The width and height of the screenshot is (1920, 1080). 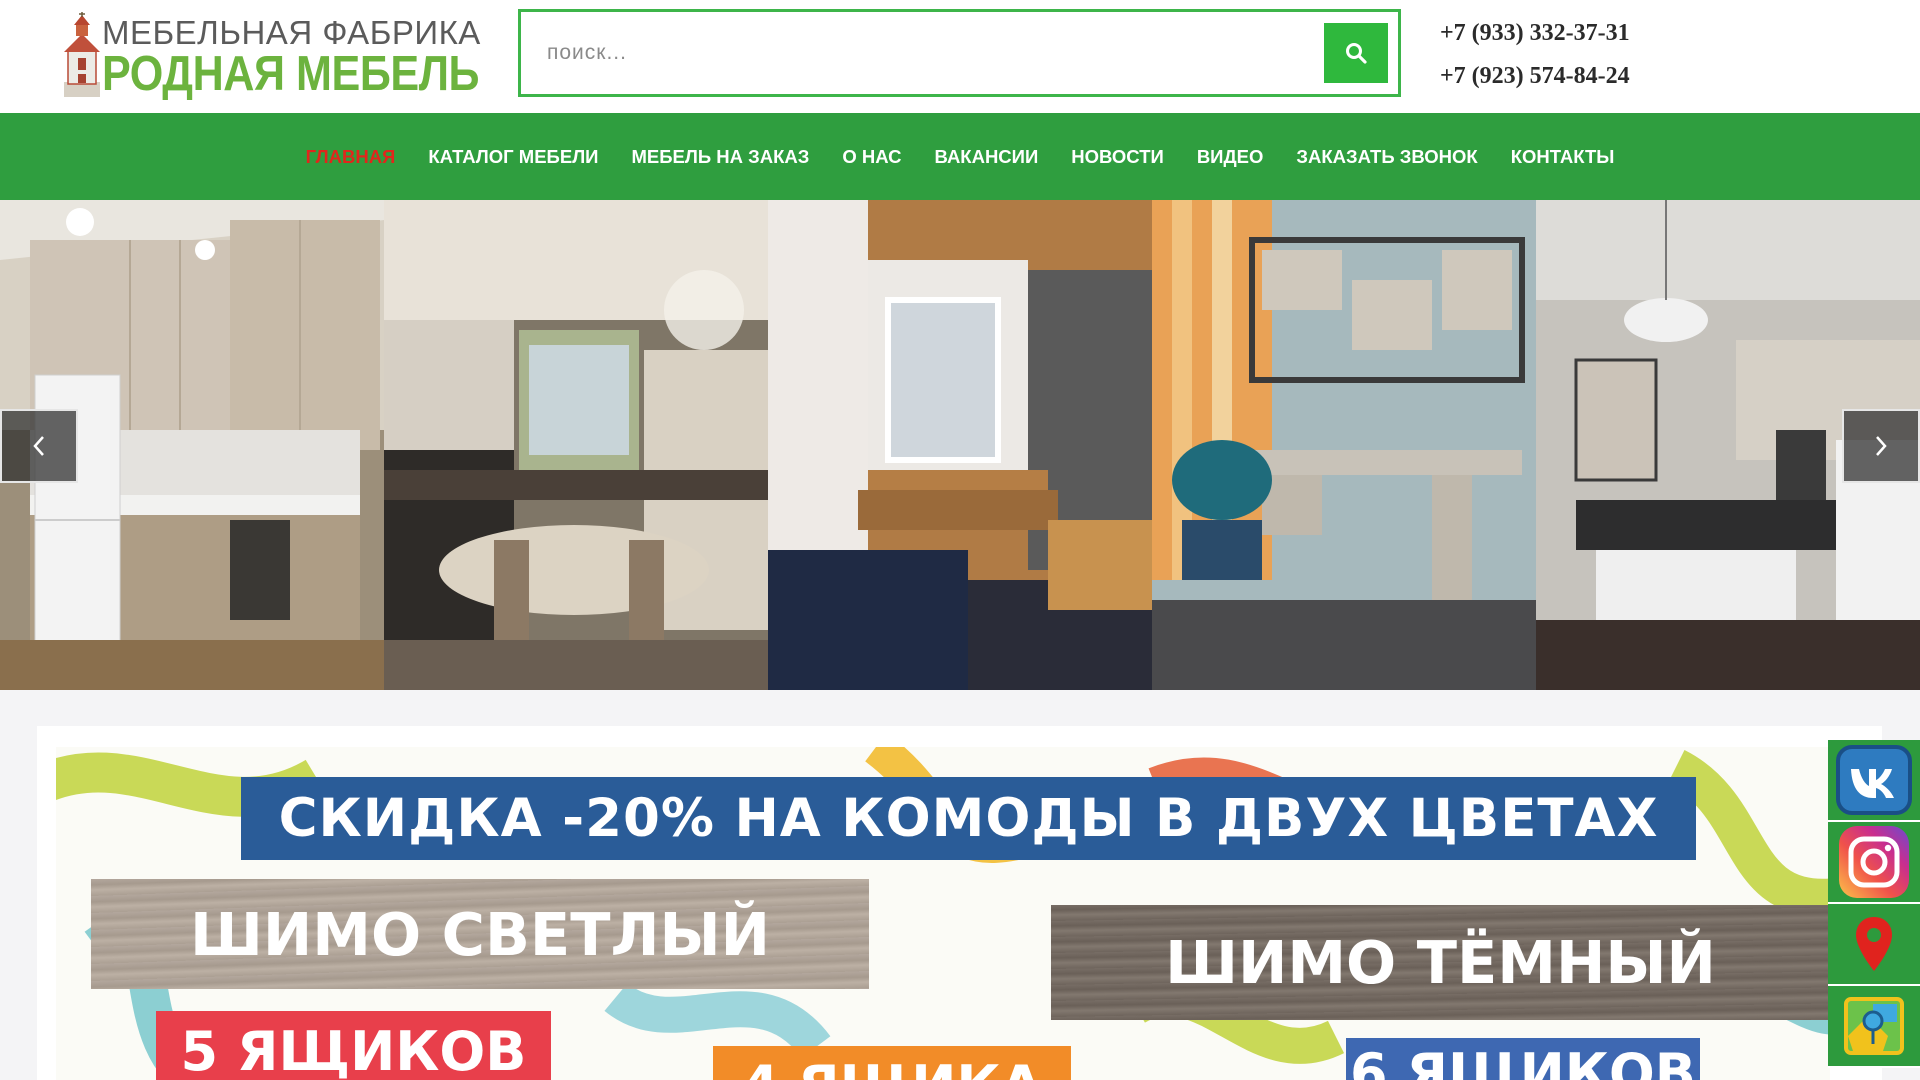 I want to click on site-logo: МЕБЕЛЬНАЯ ФАБРИКА РОДНАЯ МЕБЕЛЬ, so click(x=270, y=56).